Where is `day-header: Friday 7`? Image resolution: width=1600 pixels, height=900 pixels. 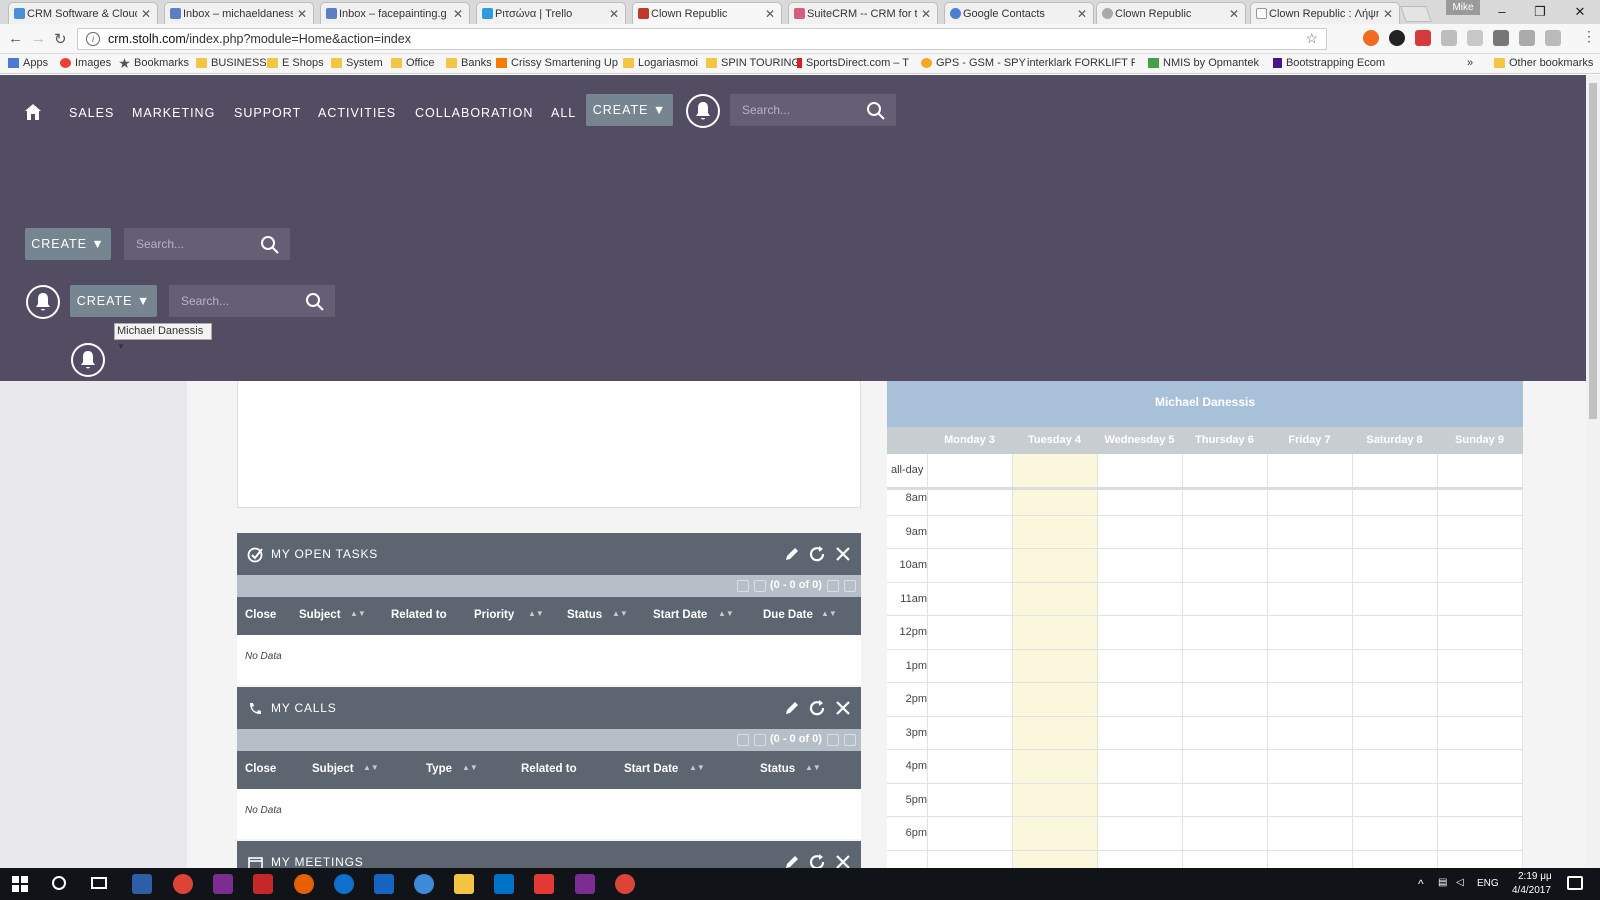
day-header: Friday 7 is located at coordinates (1309, 440).